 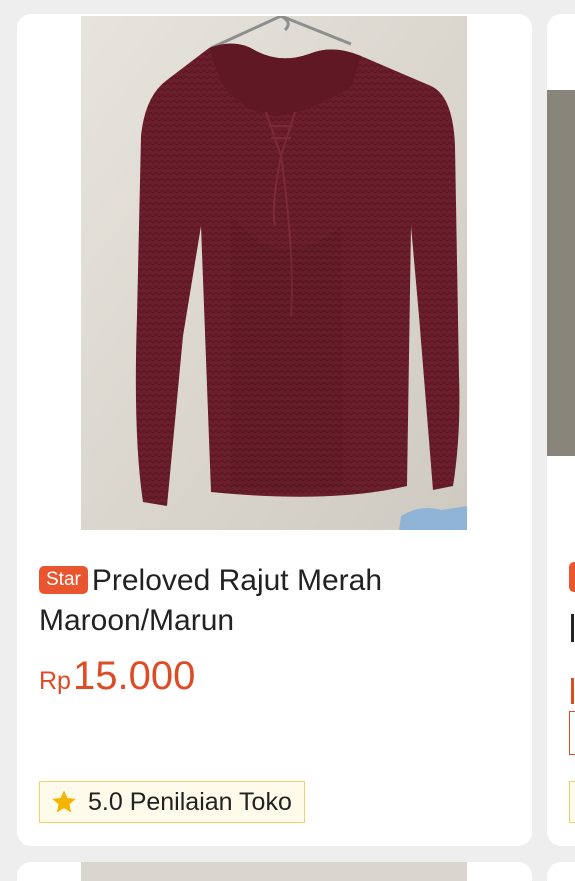 What do you see at coordinates (63, 580) in the screenshot?
I see `star-seller-badge: Star` at bounding box center [63, 580].